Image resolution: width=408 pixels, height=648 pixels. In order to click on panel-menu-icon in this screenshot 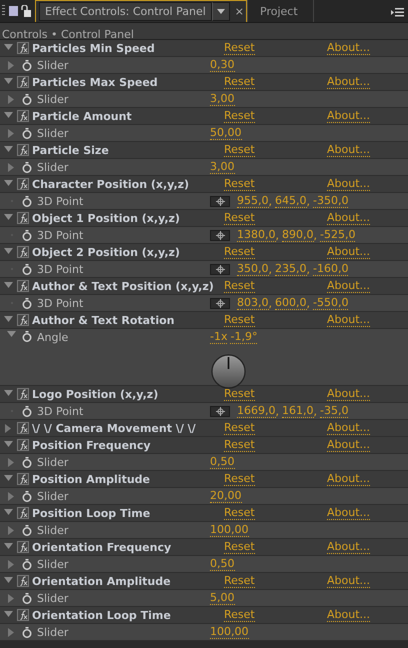, I will do `click(397, 12)`.